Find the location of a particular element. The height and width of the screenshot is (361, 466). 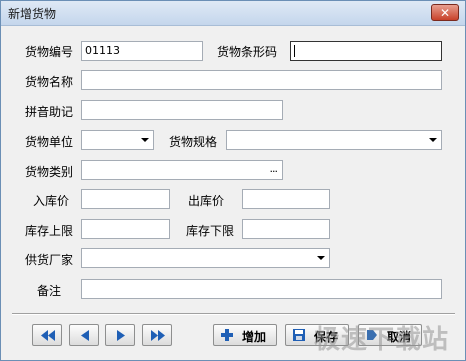

supplier-label: 供货厂家 is located at coordinates (49, 260).